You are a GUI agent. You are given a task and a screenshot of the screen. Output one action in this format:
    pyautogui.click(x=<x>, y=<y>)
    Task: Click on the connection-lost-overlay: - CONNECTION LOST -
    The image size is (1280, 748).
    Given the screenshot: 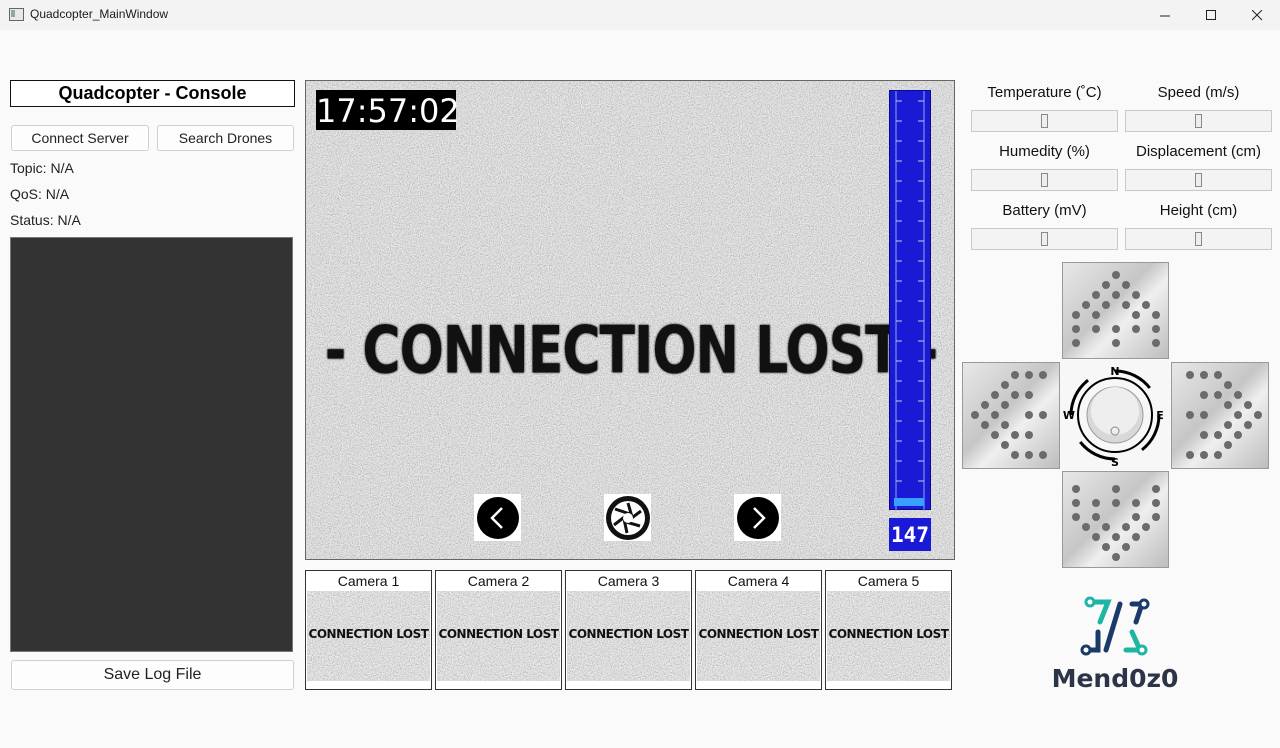 What is the action you would take?
    pyautogui.click(x=631, y=351)
    